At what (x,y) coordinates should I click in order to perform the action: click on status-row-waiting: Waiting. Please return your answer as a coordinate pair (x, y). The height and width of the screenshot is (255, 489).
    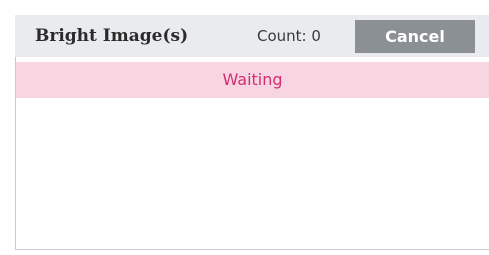
    Looking at the image, I should click on (252, 80).